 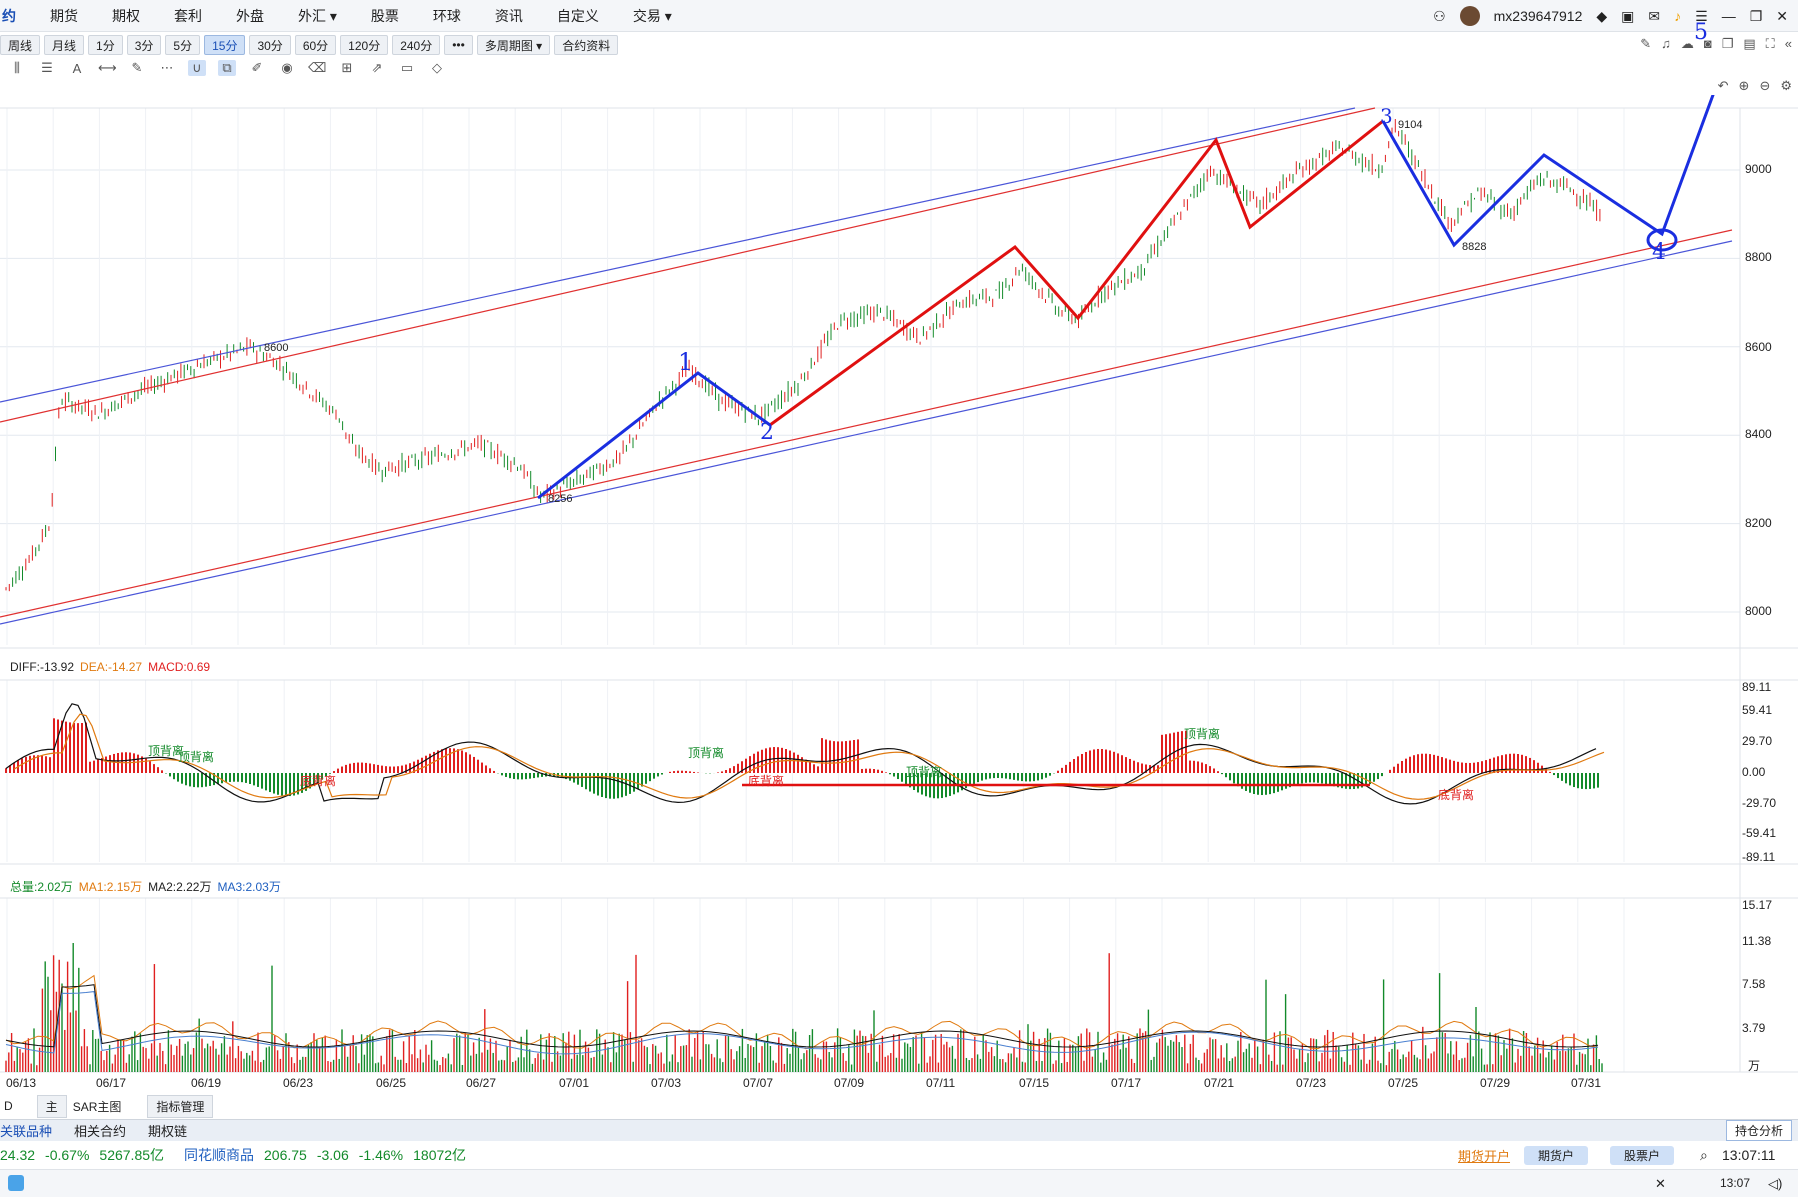 I want to click on cloud-icon: ☁, so click(x=1687, y=44).